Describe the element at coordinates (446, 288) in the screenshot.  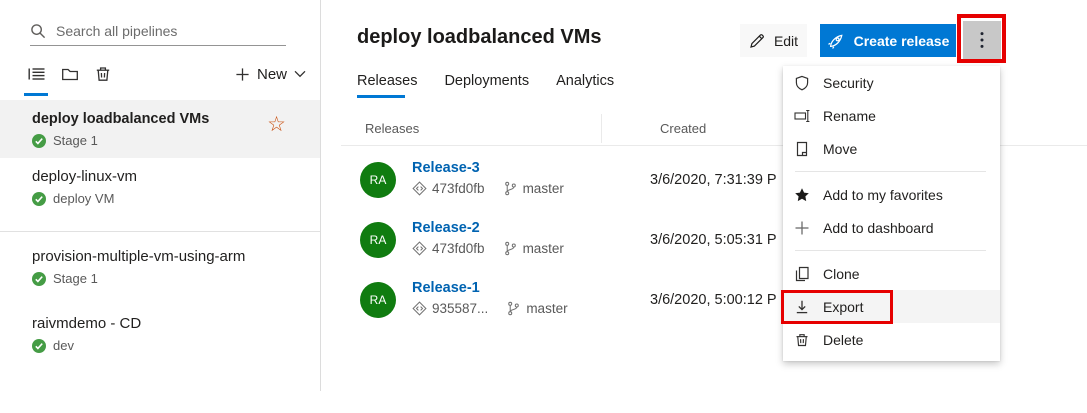
I see `release-link: Release-1` at that location.